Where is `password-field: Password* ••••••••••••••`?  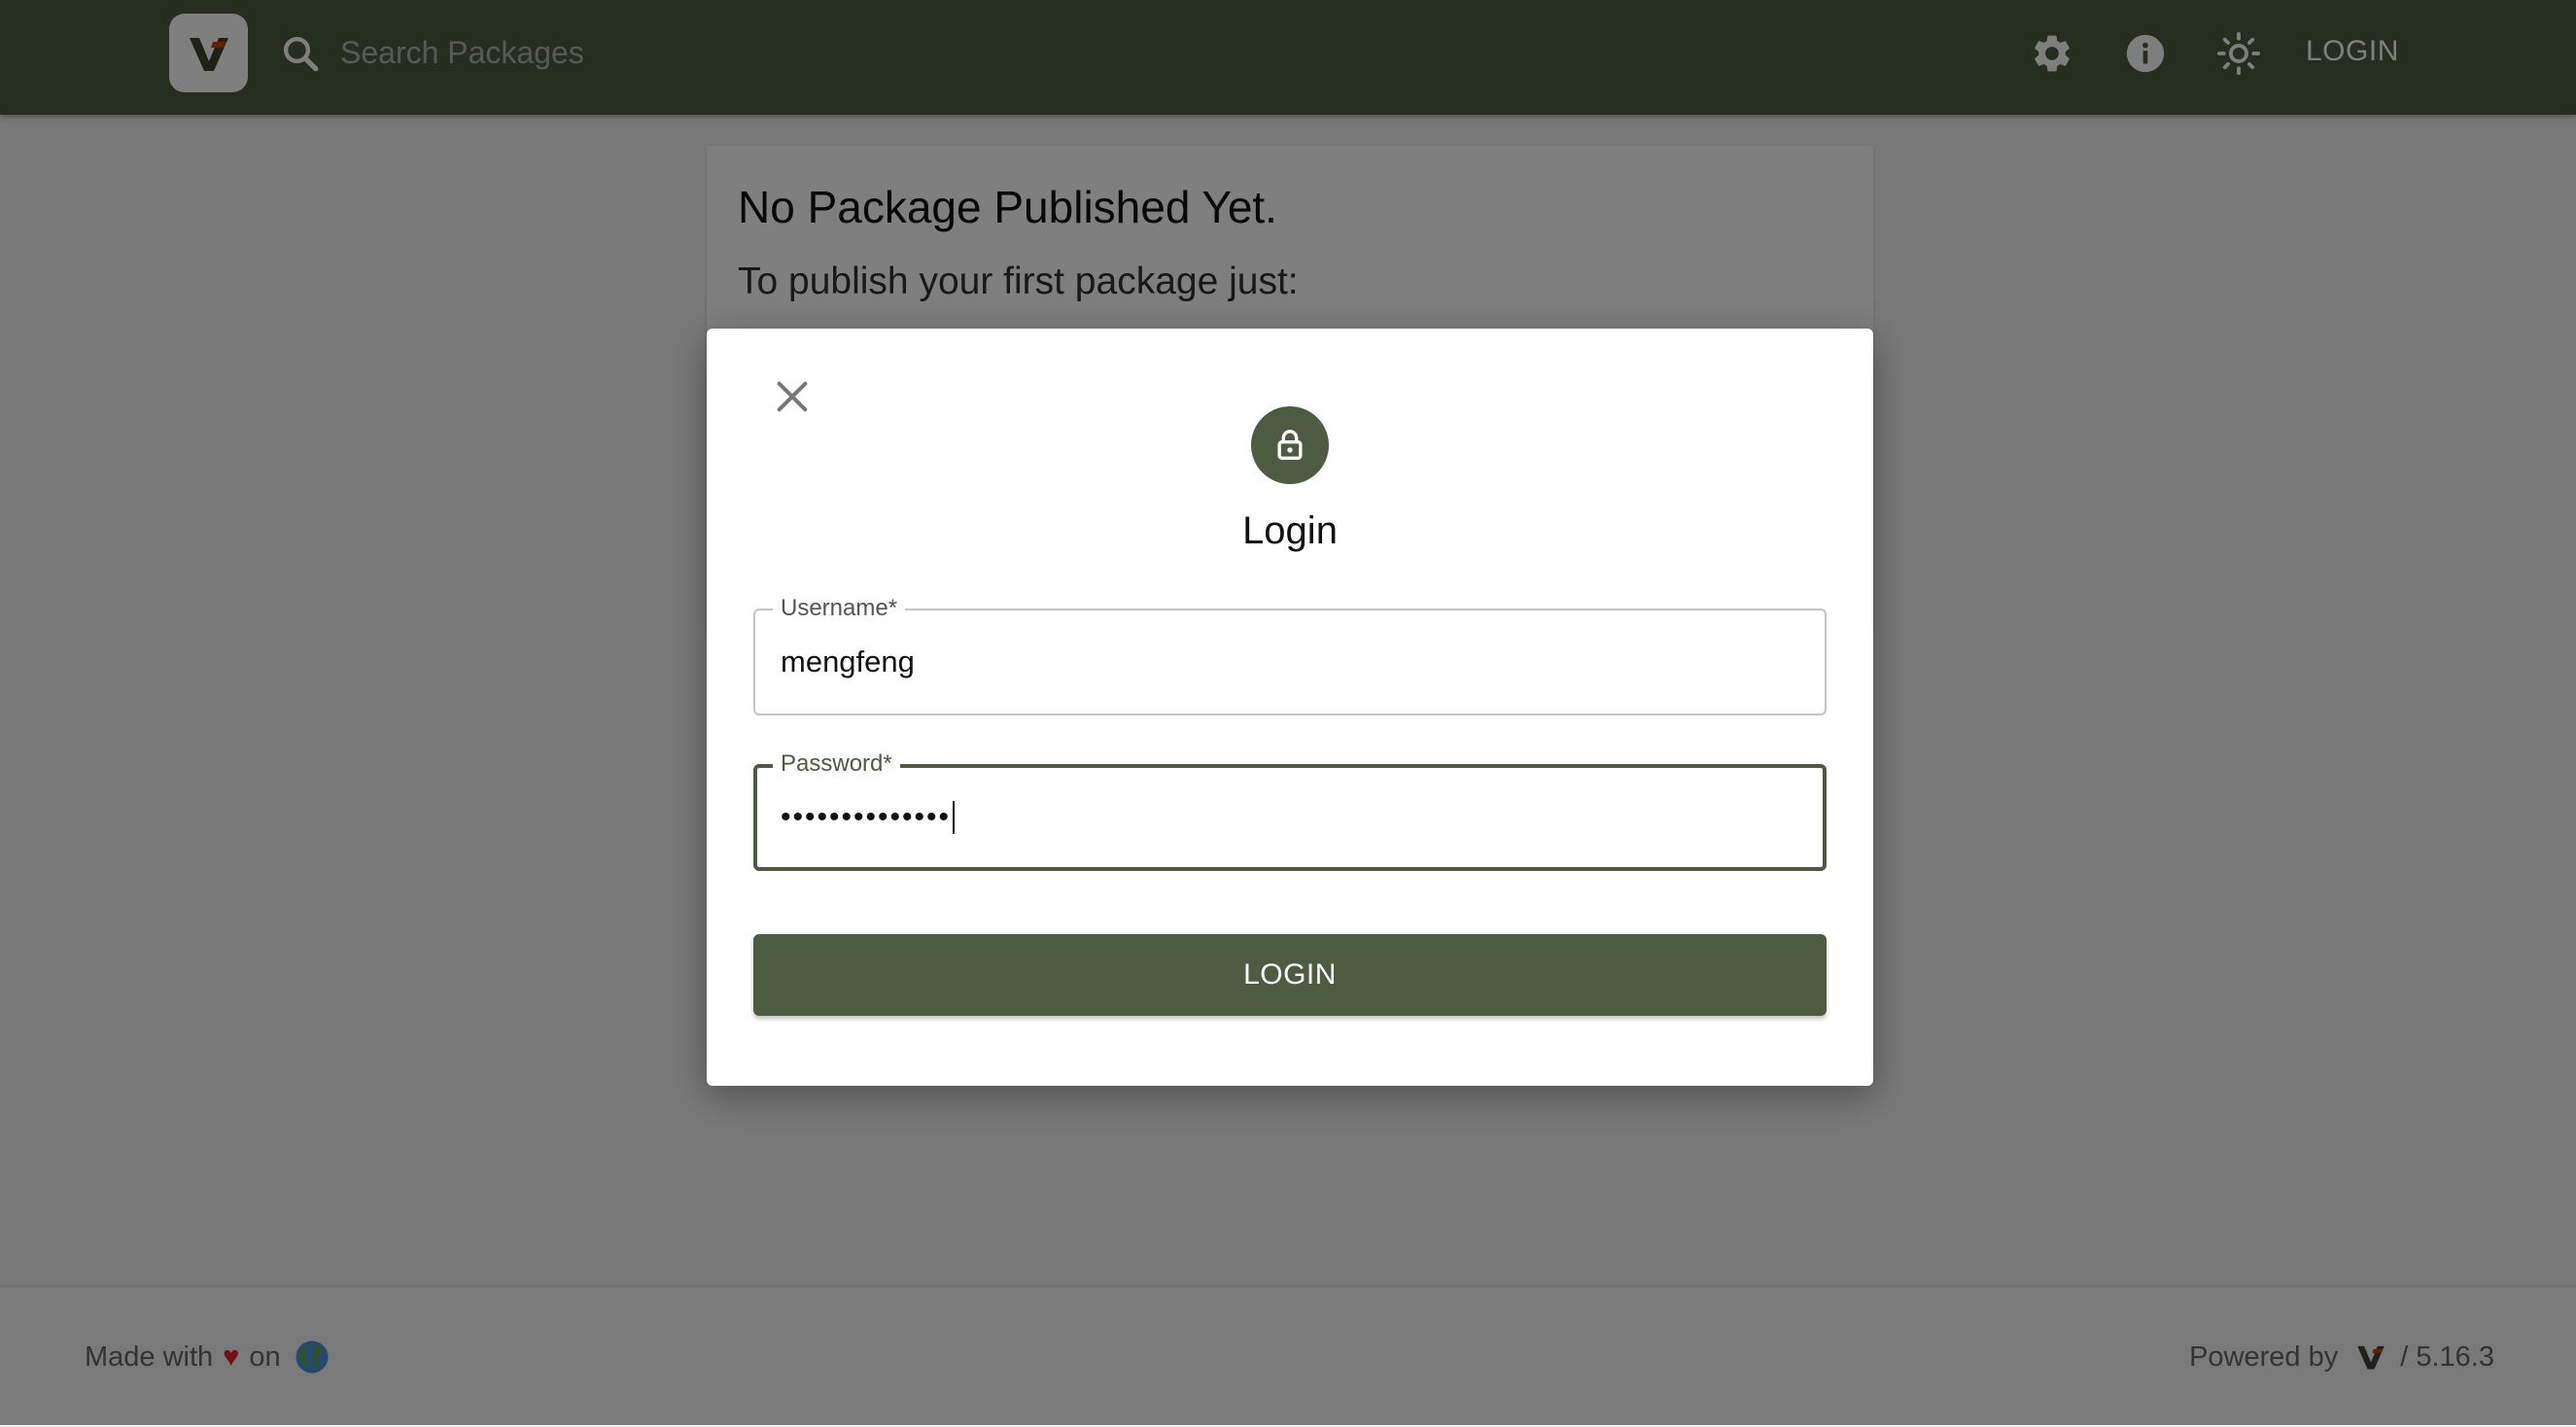
password-field: Password* •••••••••••••• is located at coordinates (1290, 810).